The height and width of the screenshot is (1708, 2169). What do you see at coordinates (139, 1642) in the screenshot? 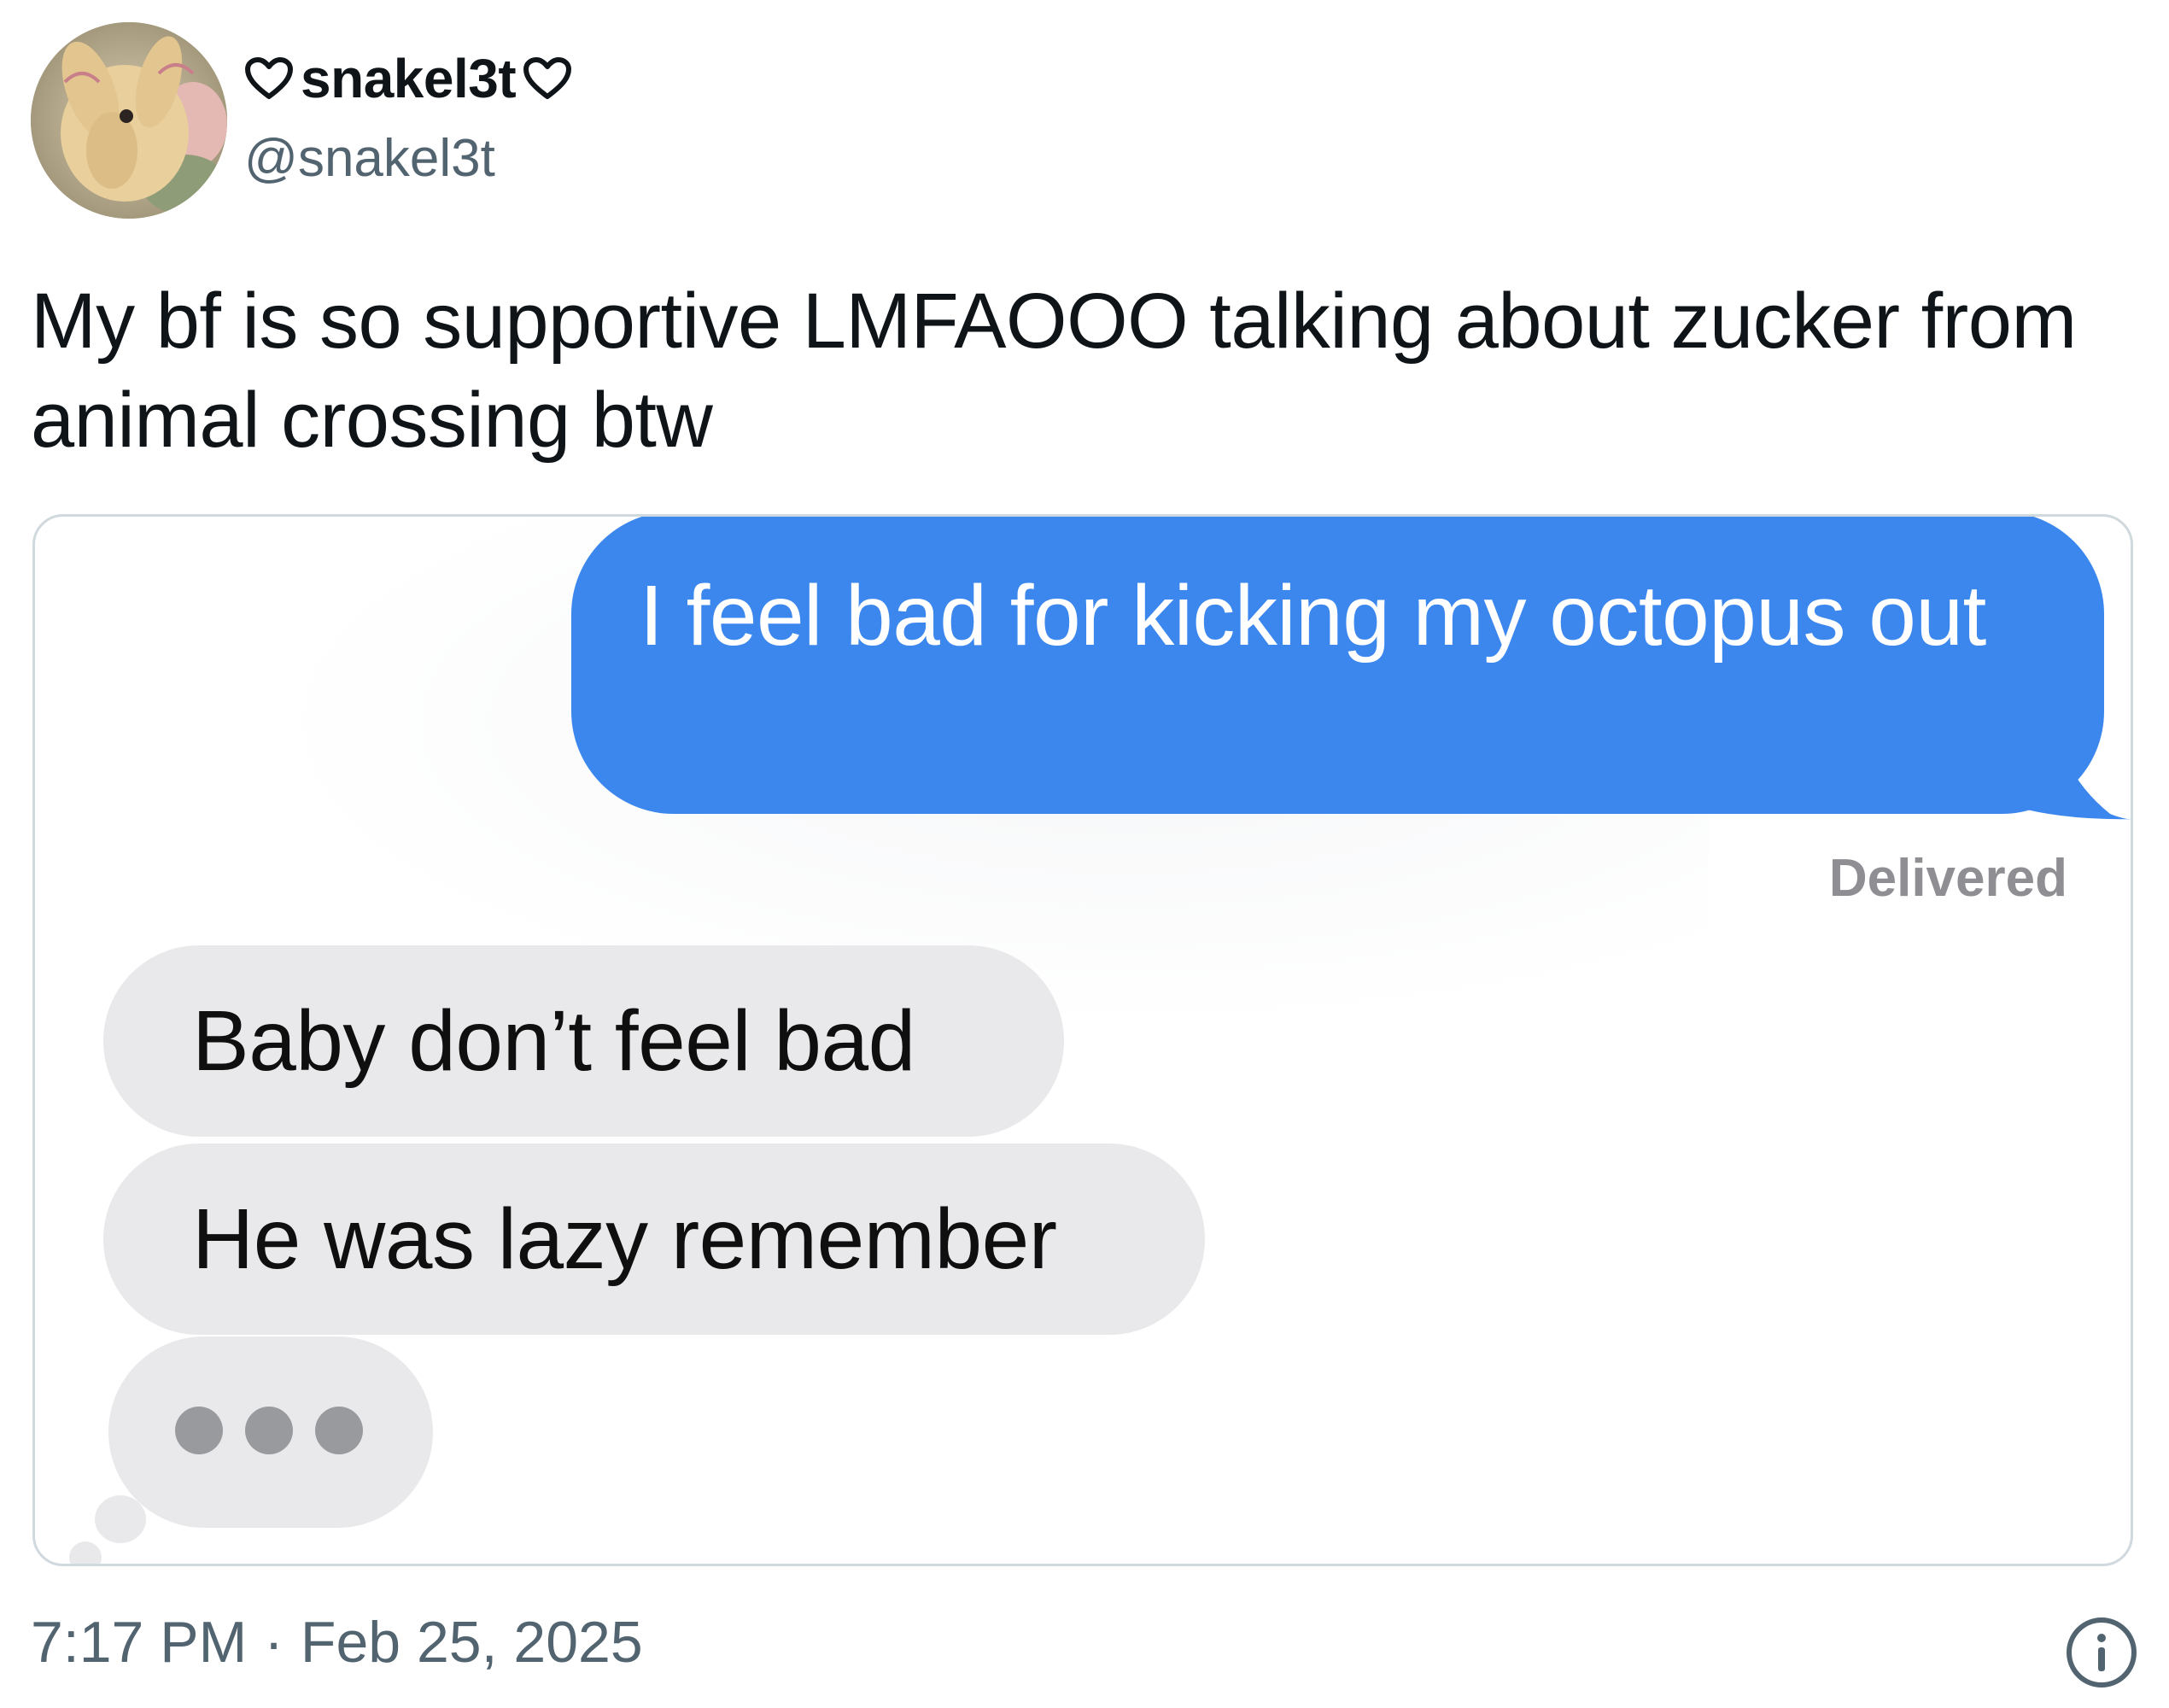
I see `tweet-time: 7:17 PM` at bounding box center [139, 1642].